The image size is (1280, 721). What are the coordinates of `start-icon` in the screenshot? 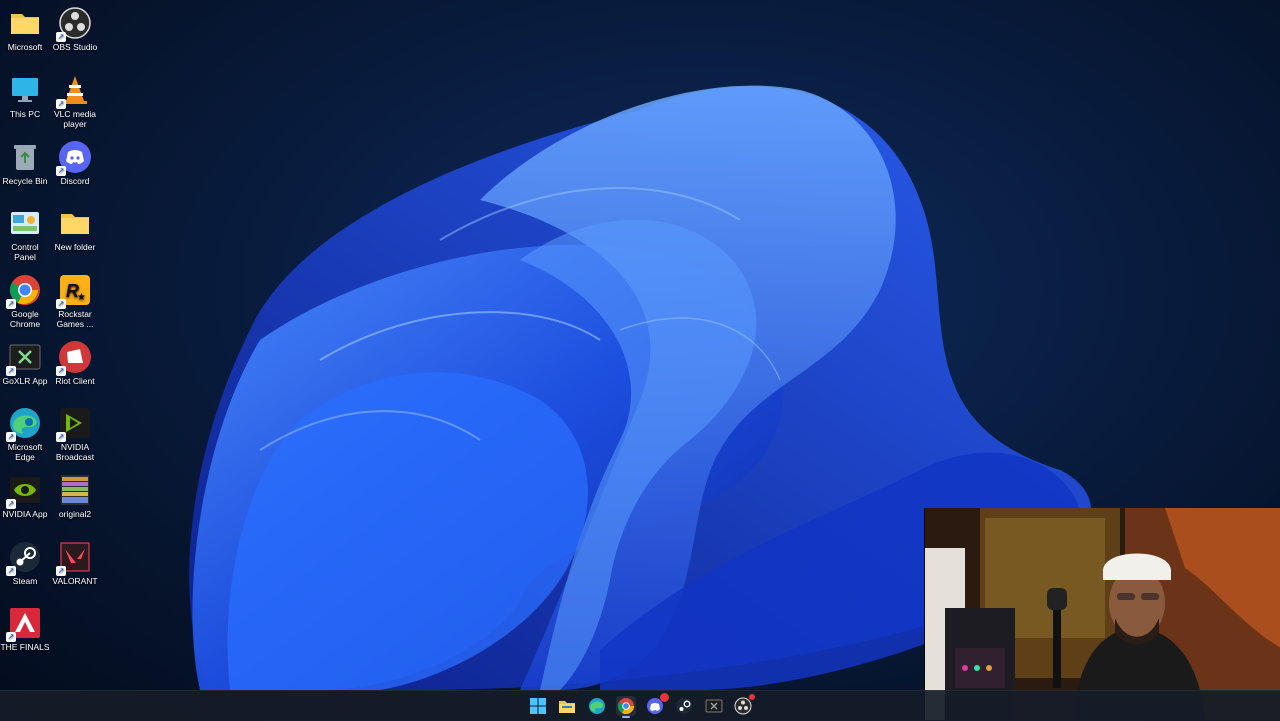 It's located at (538, 706).